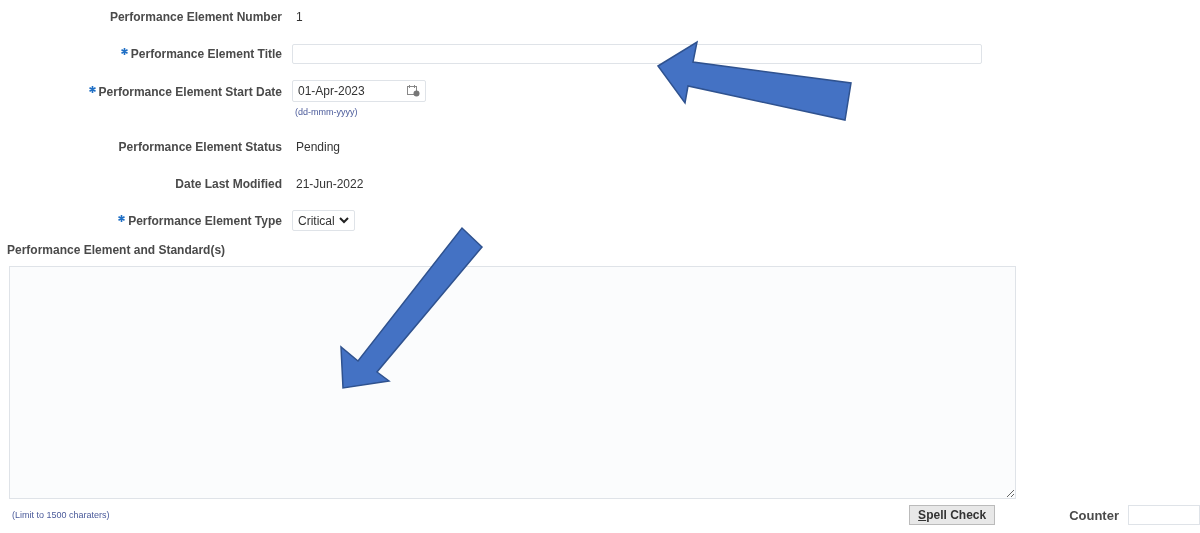  Describe the element at coordinates (1094, 515) in the screenshot. I see `counter-label: Counter` at that location.